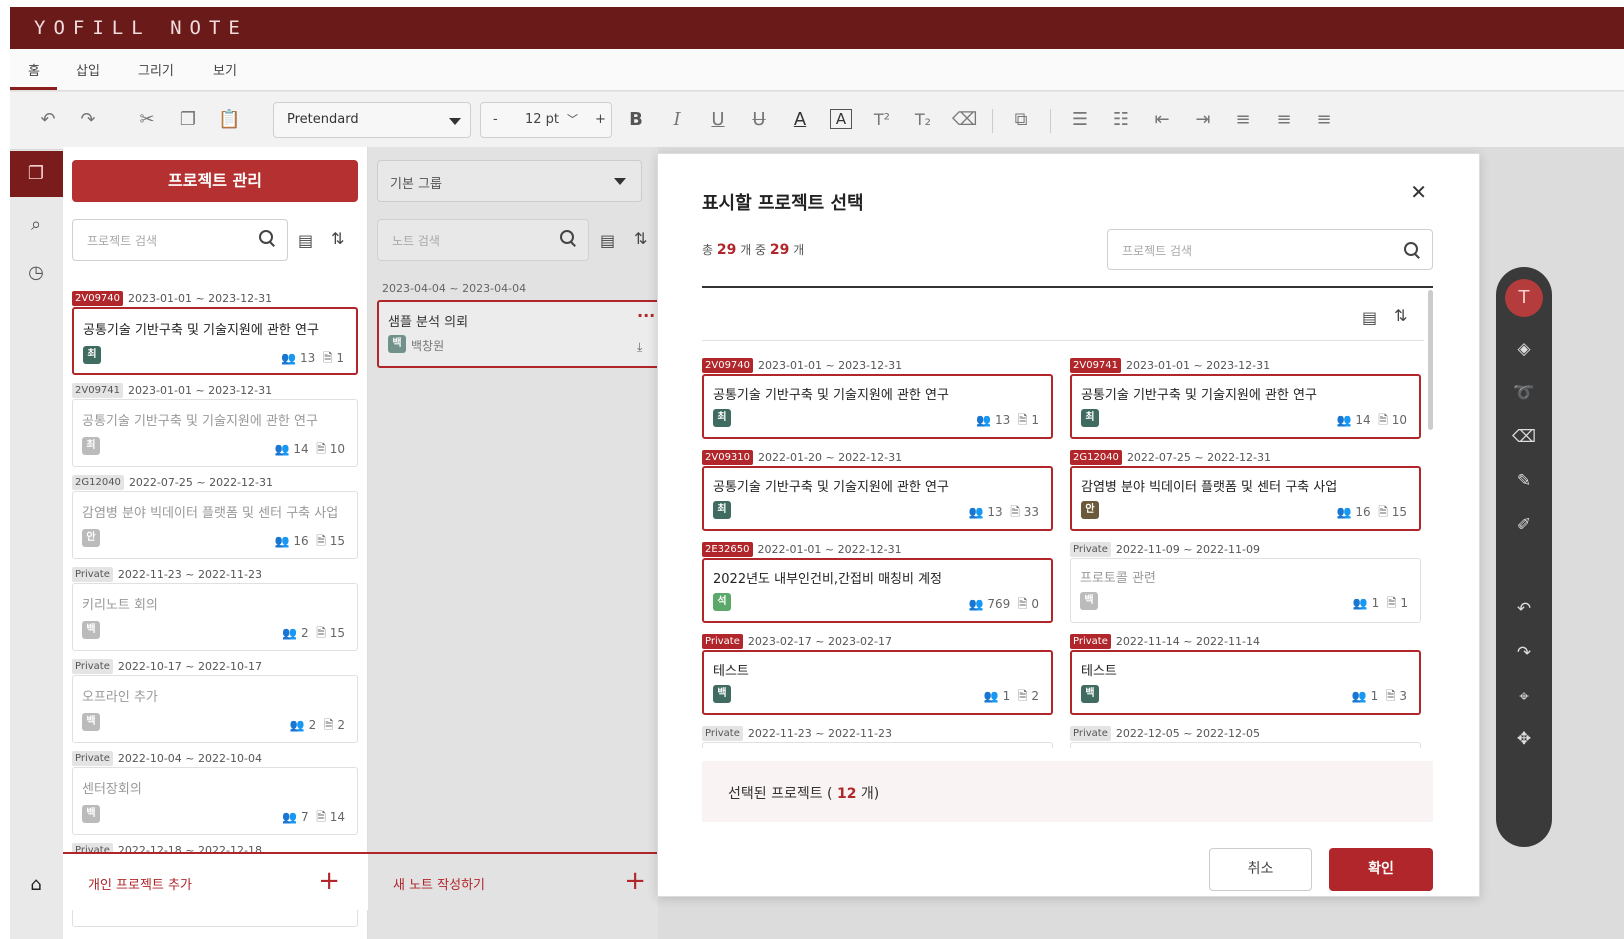 The image size is (1624, 939). What do you see at coordinates (877, 590) in the screenshot?
I see `project-card: 2022년도 내부인건비,간접비 매칭비 계정 석 👥 769 🗎 0` at bounding box center [877, 590].